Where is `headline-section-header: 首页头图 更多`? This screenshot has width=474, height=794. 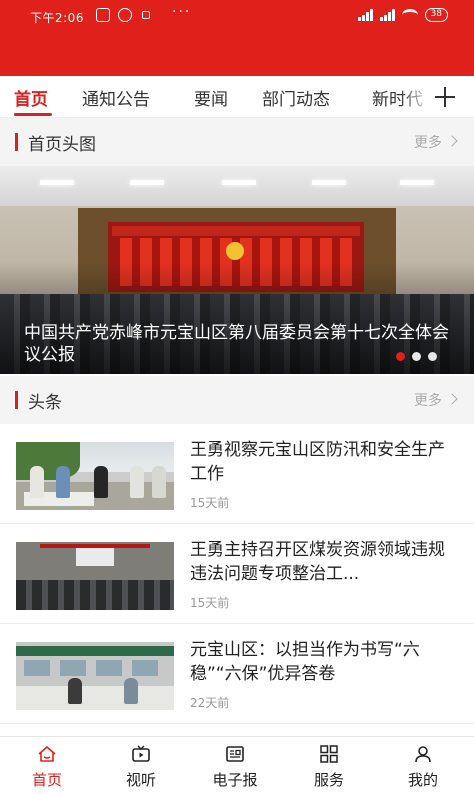
headline-section-header: 首页头图 更多 is located at coordinates (237, 142).